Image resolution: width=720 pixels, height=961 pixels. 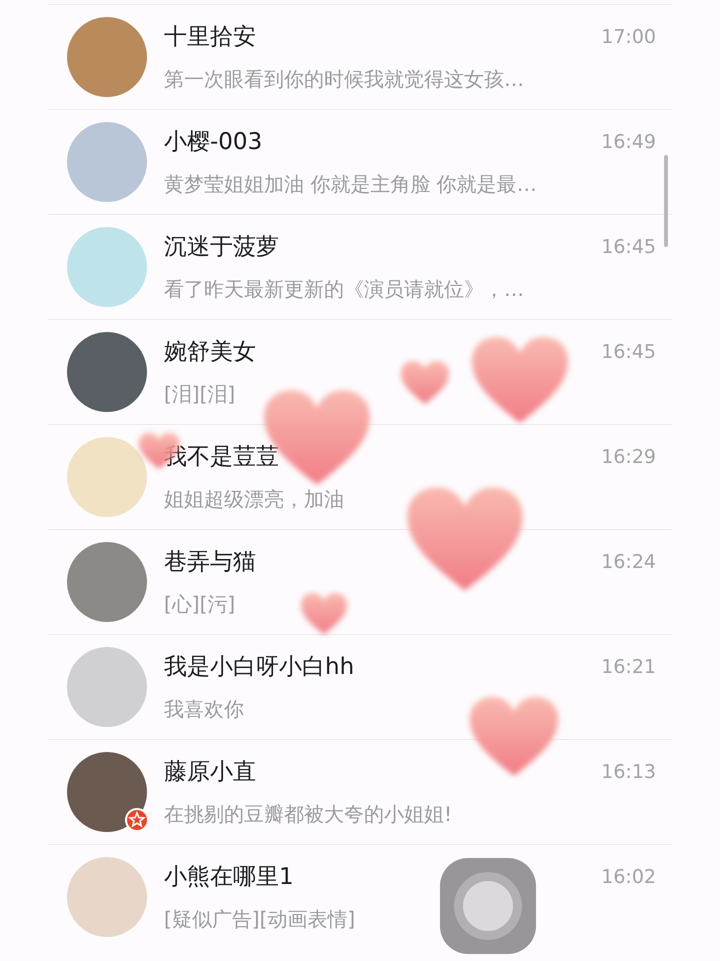 What do you see at coordinates (200, 394) in the screenshot?
I see `message-preview: [泪][泪]` at bounding box center [200, 394].